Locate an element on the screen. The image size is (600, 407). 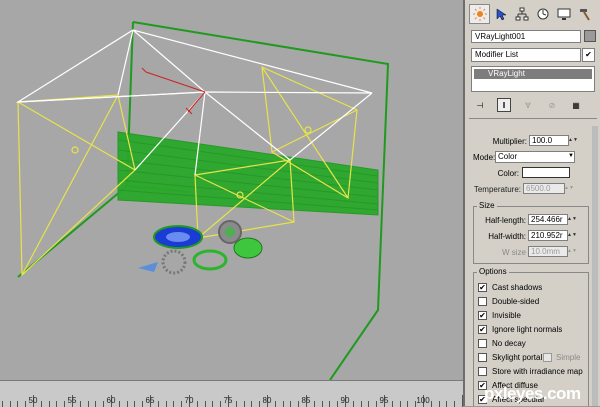
half-width-spinner: 210.952r is located at coordinates (548, 235).